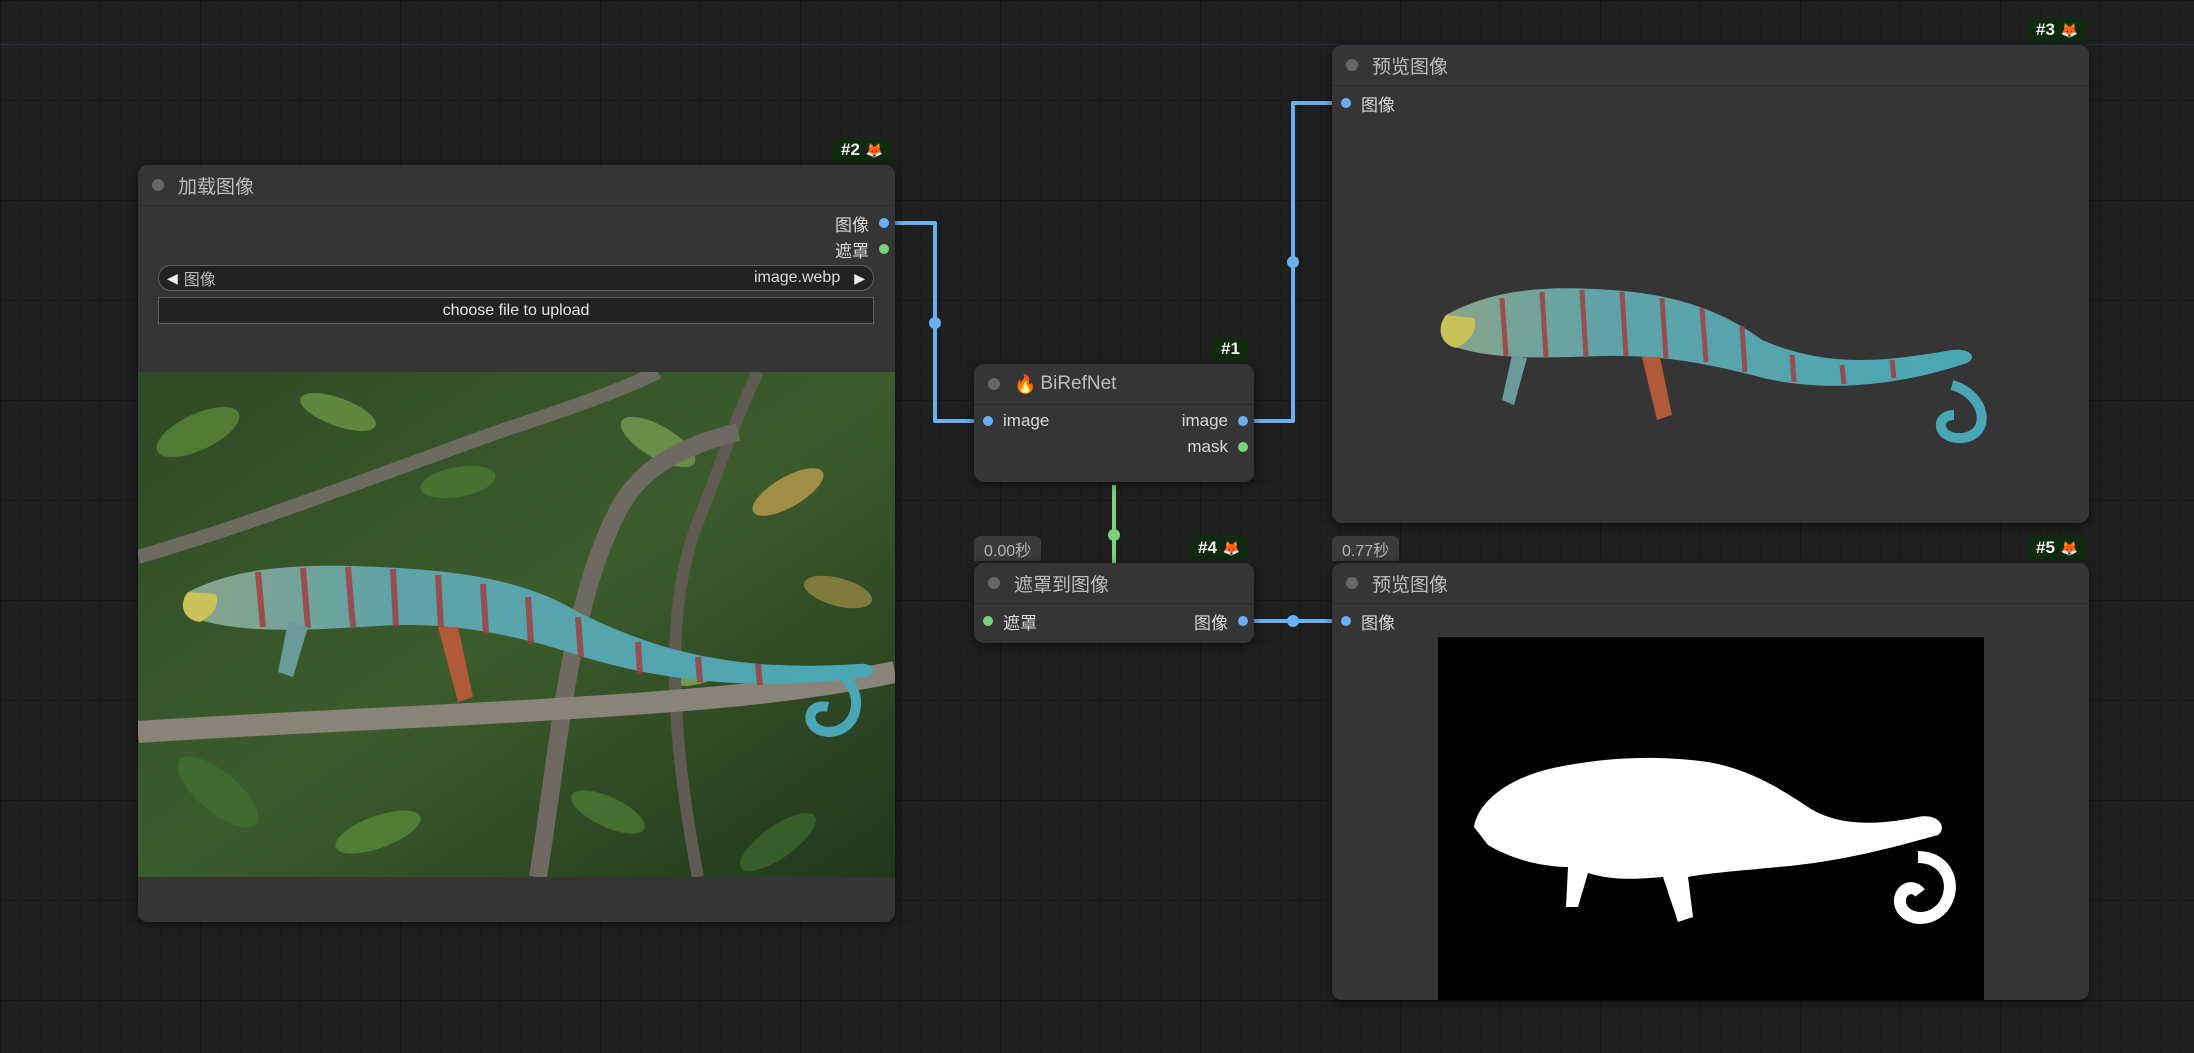 The width and height of the screenshot is (2194, 1053). I want to click on image-combo-widget: ◀ 图像 image.webp ▶, so click(516, 278).